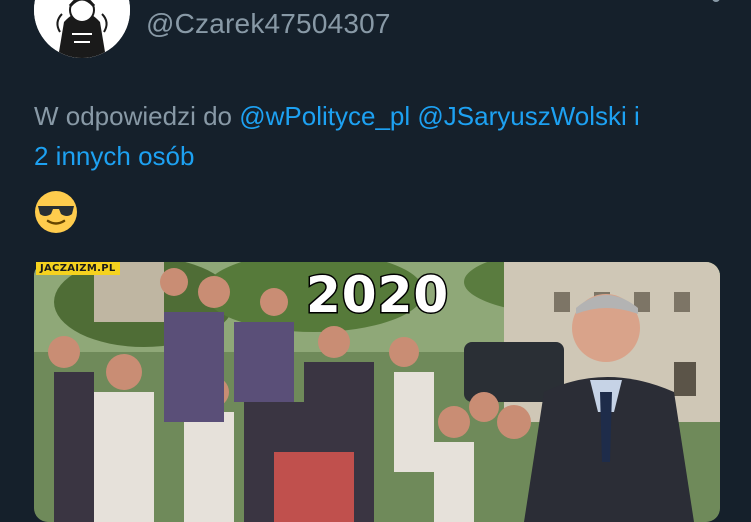 Image resolution: width=751 pixels, height=522 pixels. What do you see at coordinates (521, 116) in the screenshot?
I see `mention-link-jsaryuszwolski: @JSaryuszWolski` at bounding box center [521, 116].